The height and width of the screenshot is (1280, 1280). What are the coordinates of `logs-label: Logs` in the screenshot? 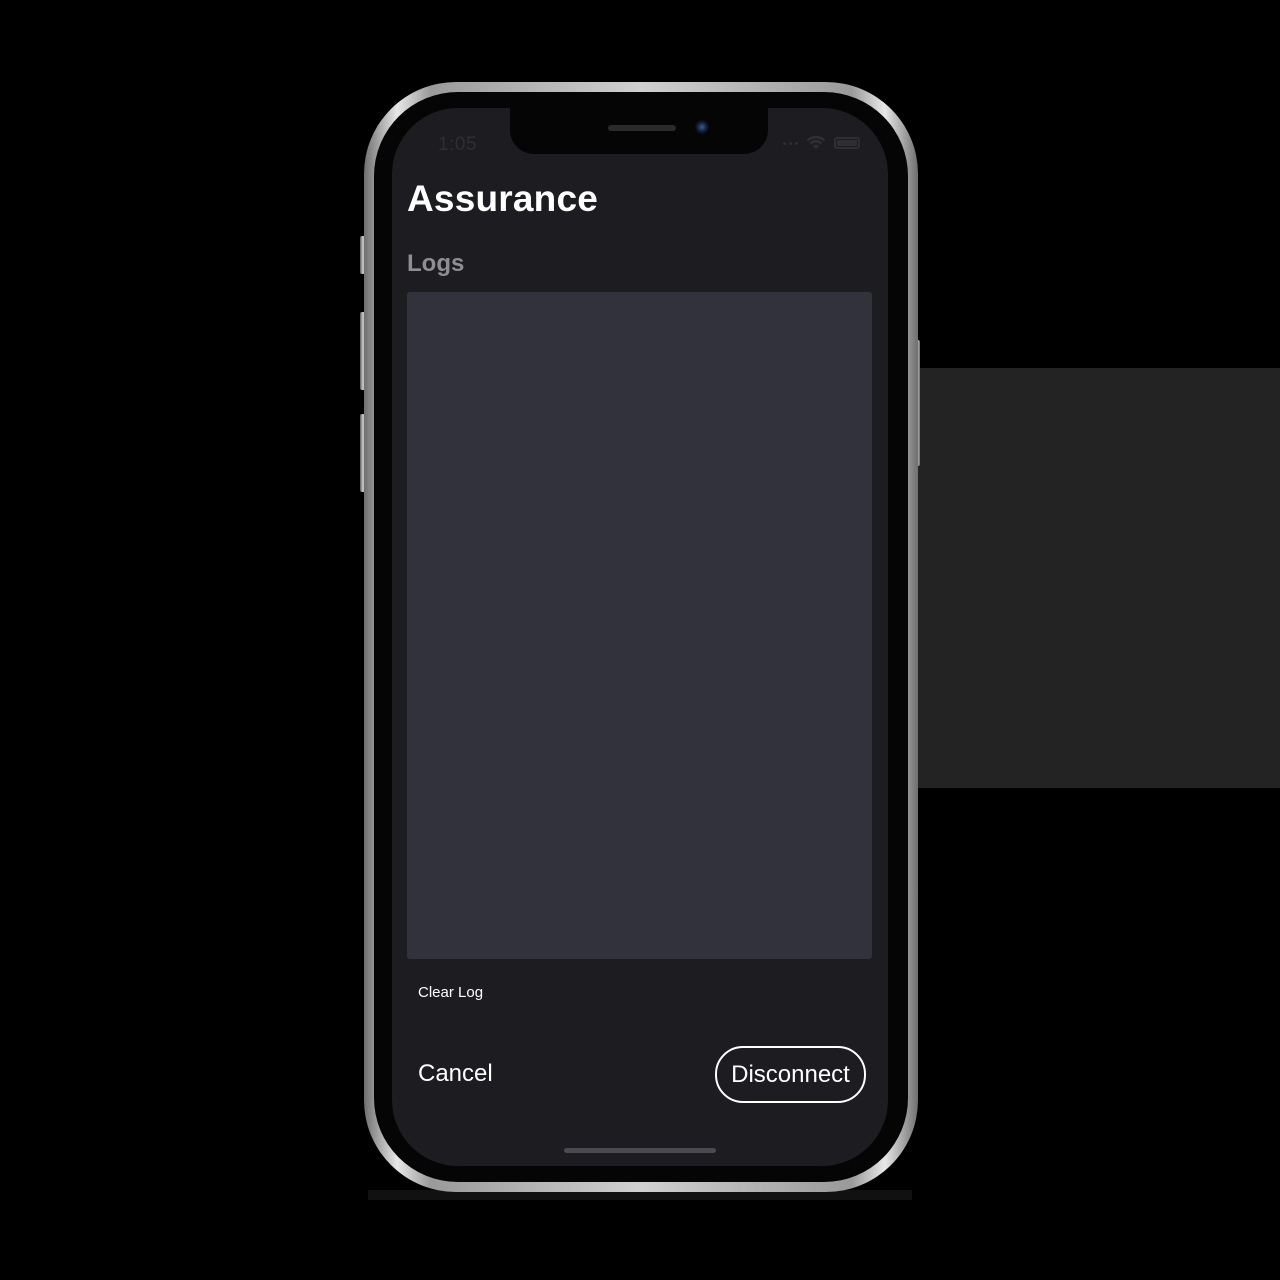 It's located at (436, 263).